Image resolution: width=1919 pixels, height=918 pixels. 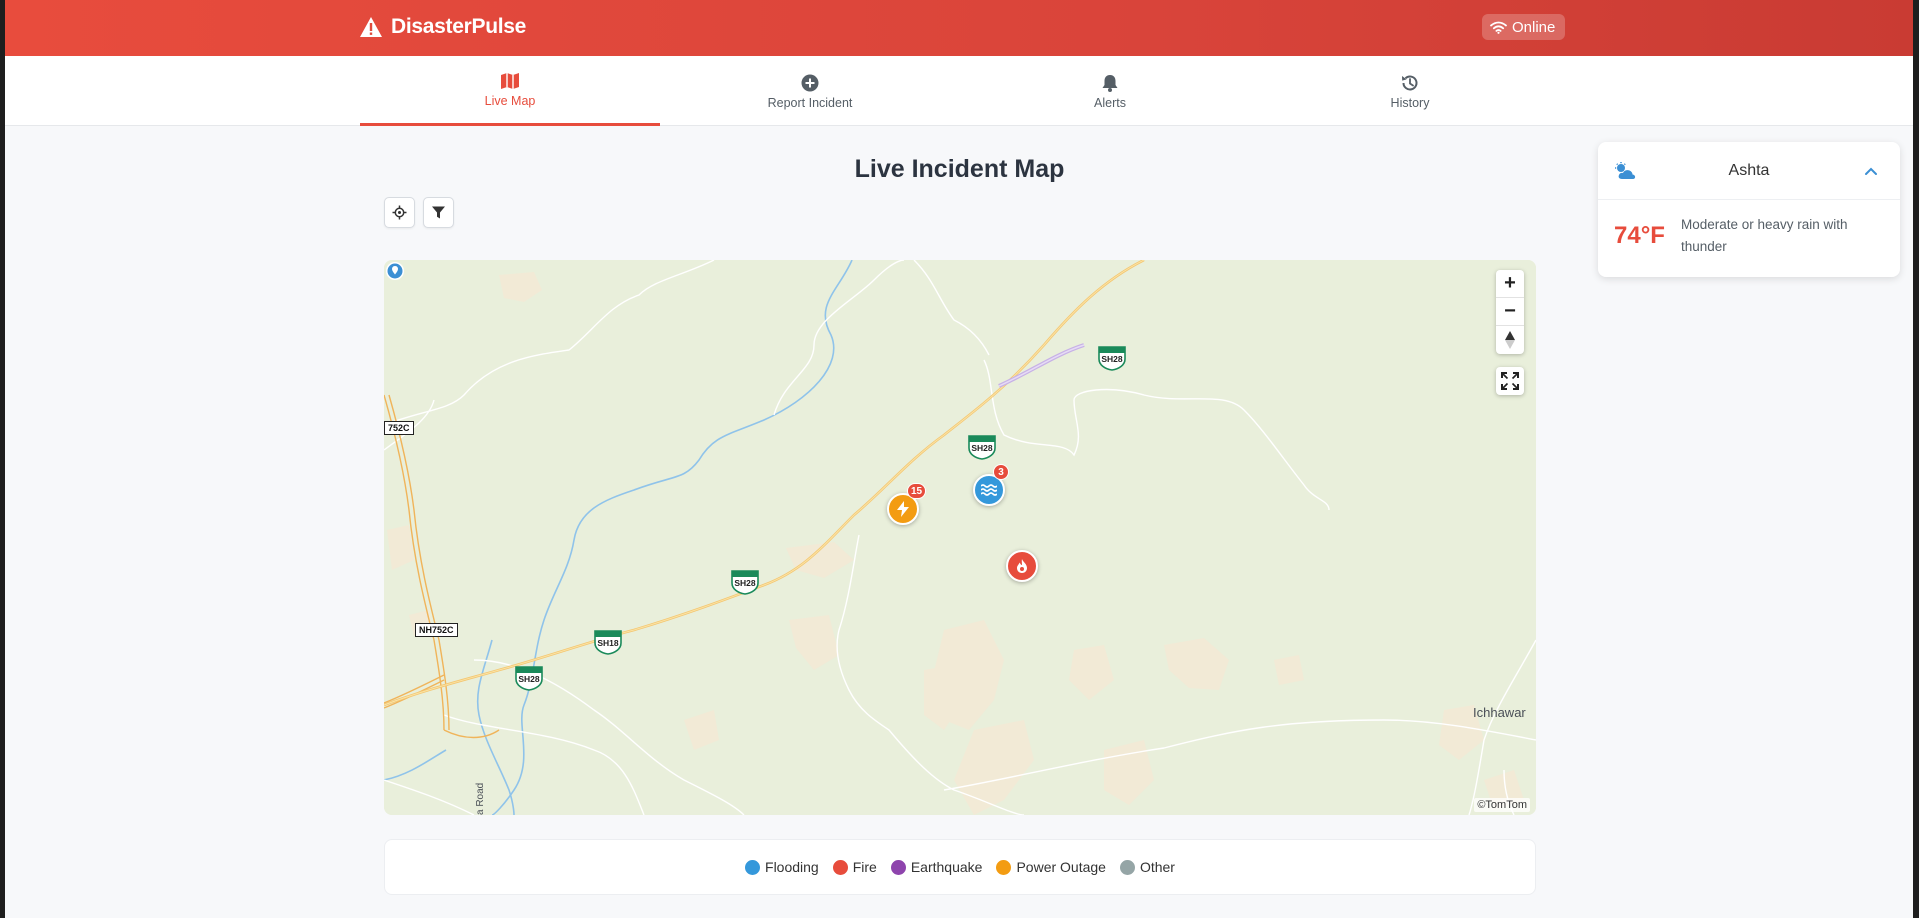 I want to click on flooding-cluster-marker: 3, so click(x=991, y=485).